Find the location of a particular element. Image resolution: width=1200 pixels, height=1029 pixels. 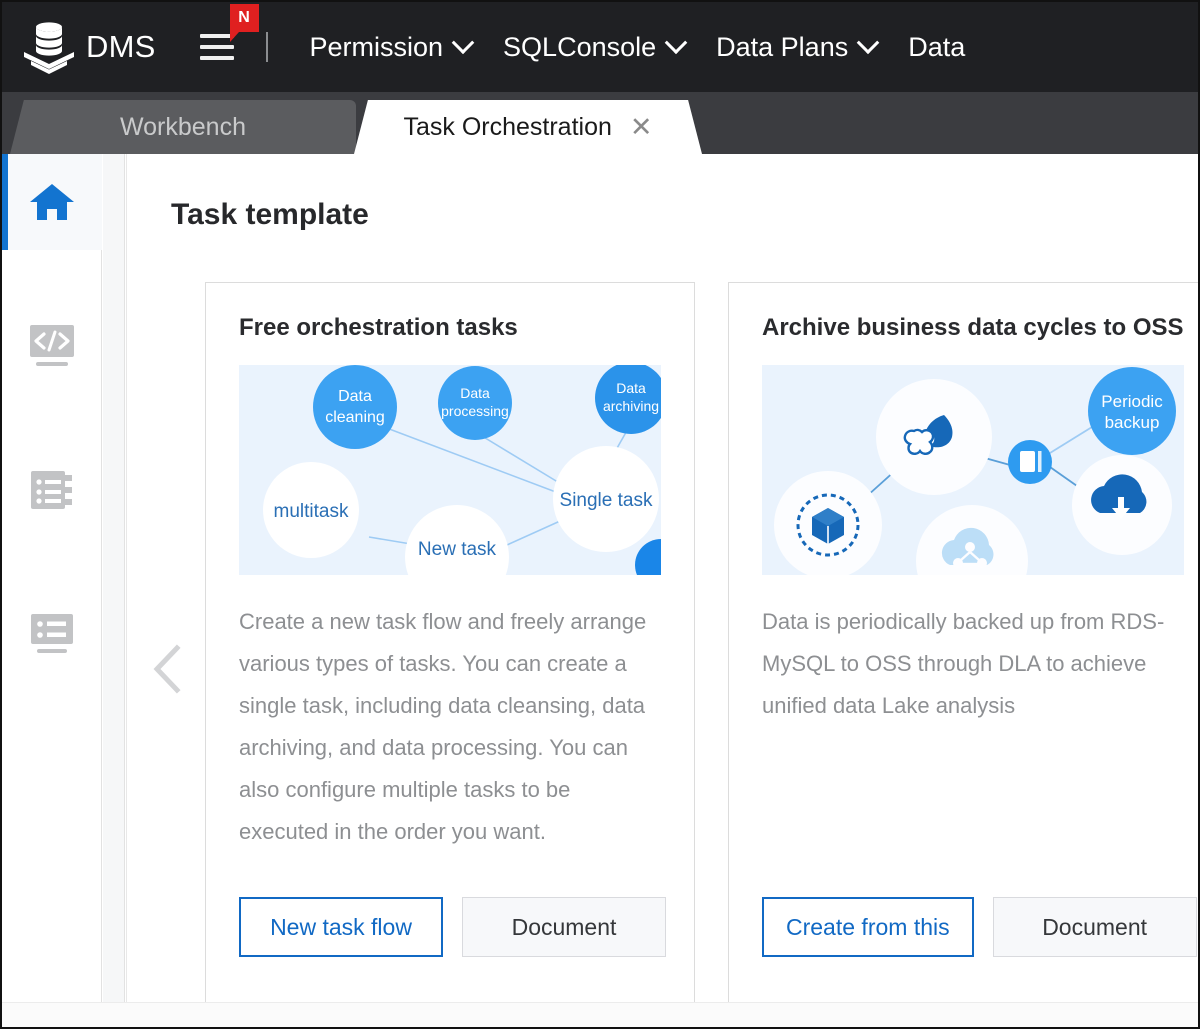

document-list-icon is located at coordinates (51, 490).